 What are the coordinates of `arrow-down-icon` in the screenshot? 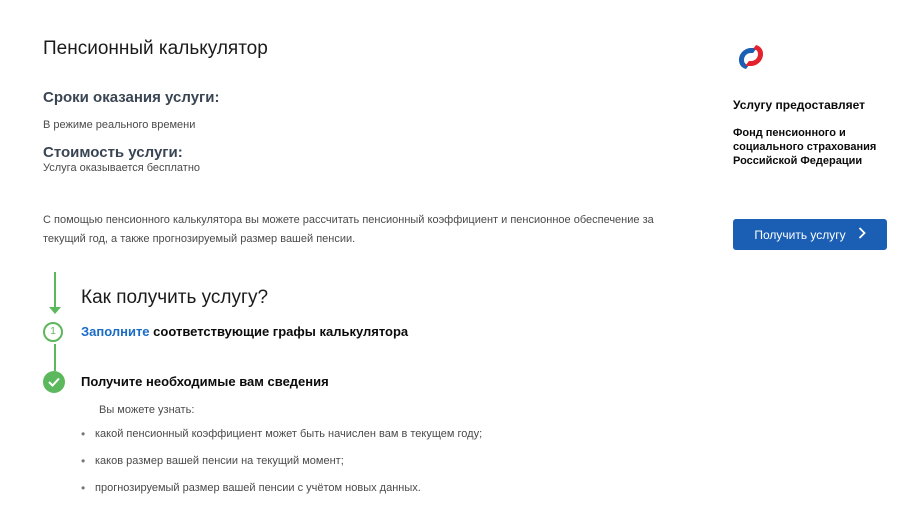 It's located at (55, 310).